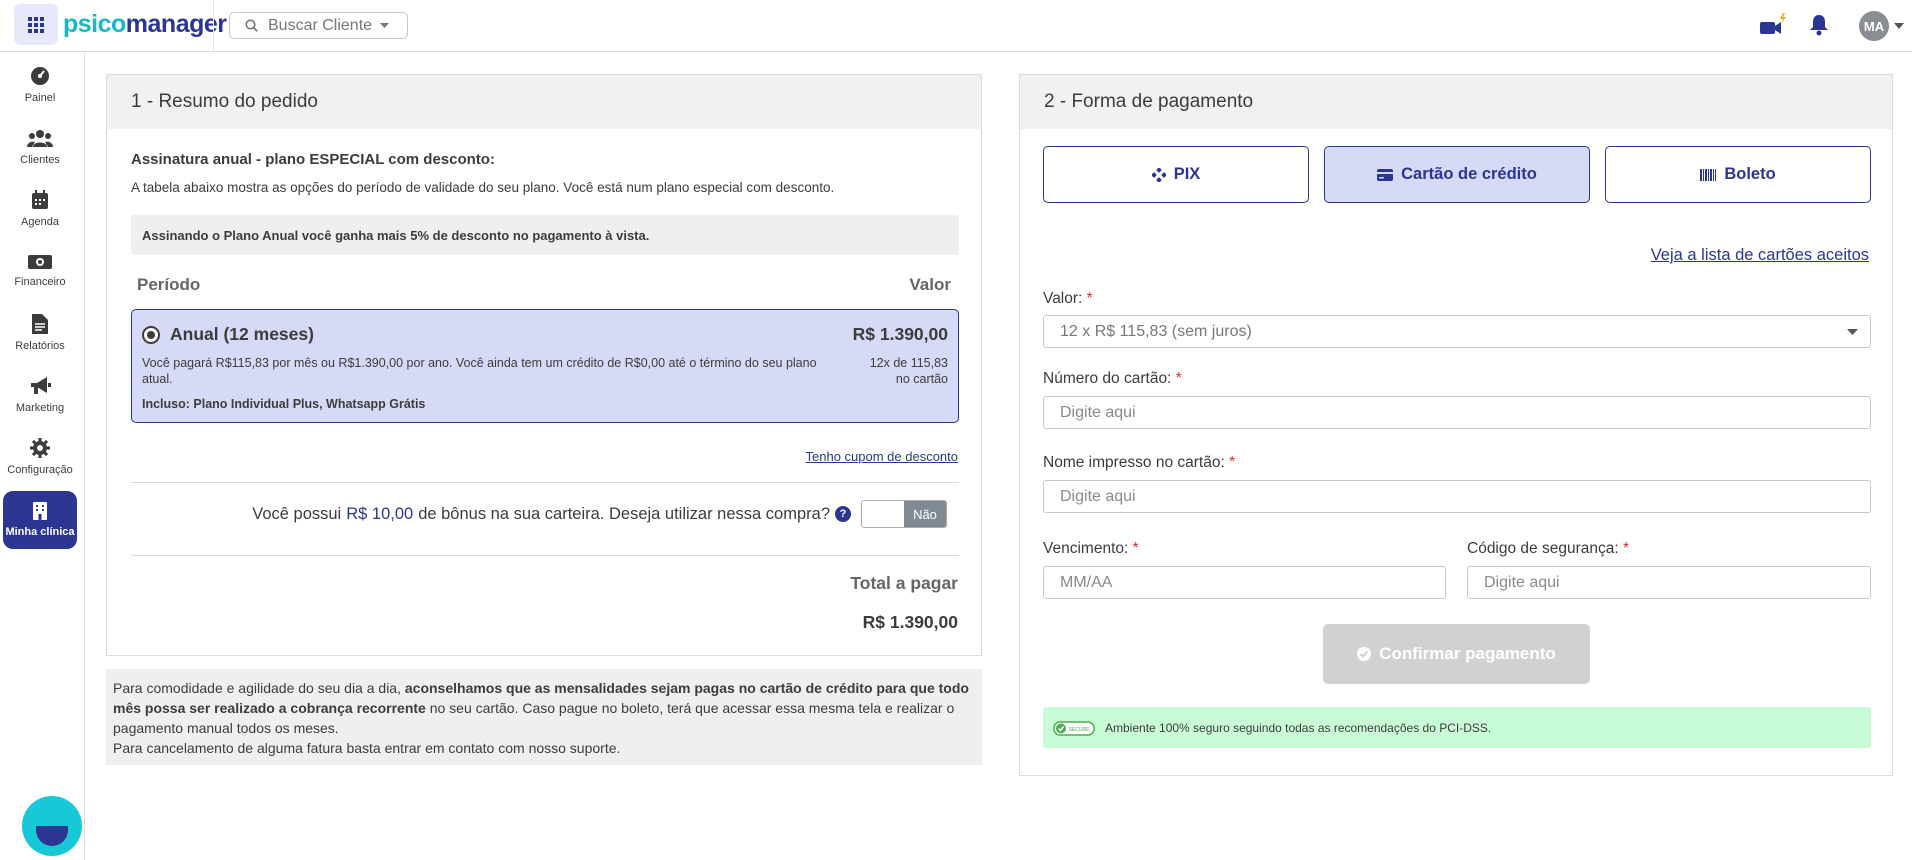  Describe the element at coordinates (1469, 174) in the screenshot. I see `credit-card-label: Cartão de crédito` at that location.